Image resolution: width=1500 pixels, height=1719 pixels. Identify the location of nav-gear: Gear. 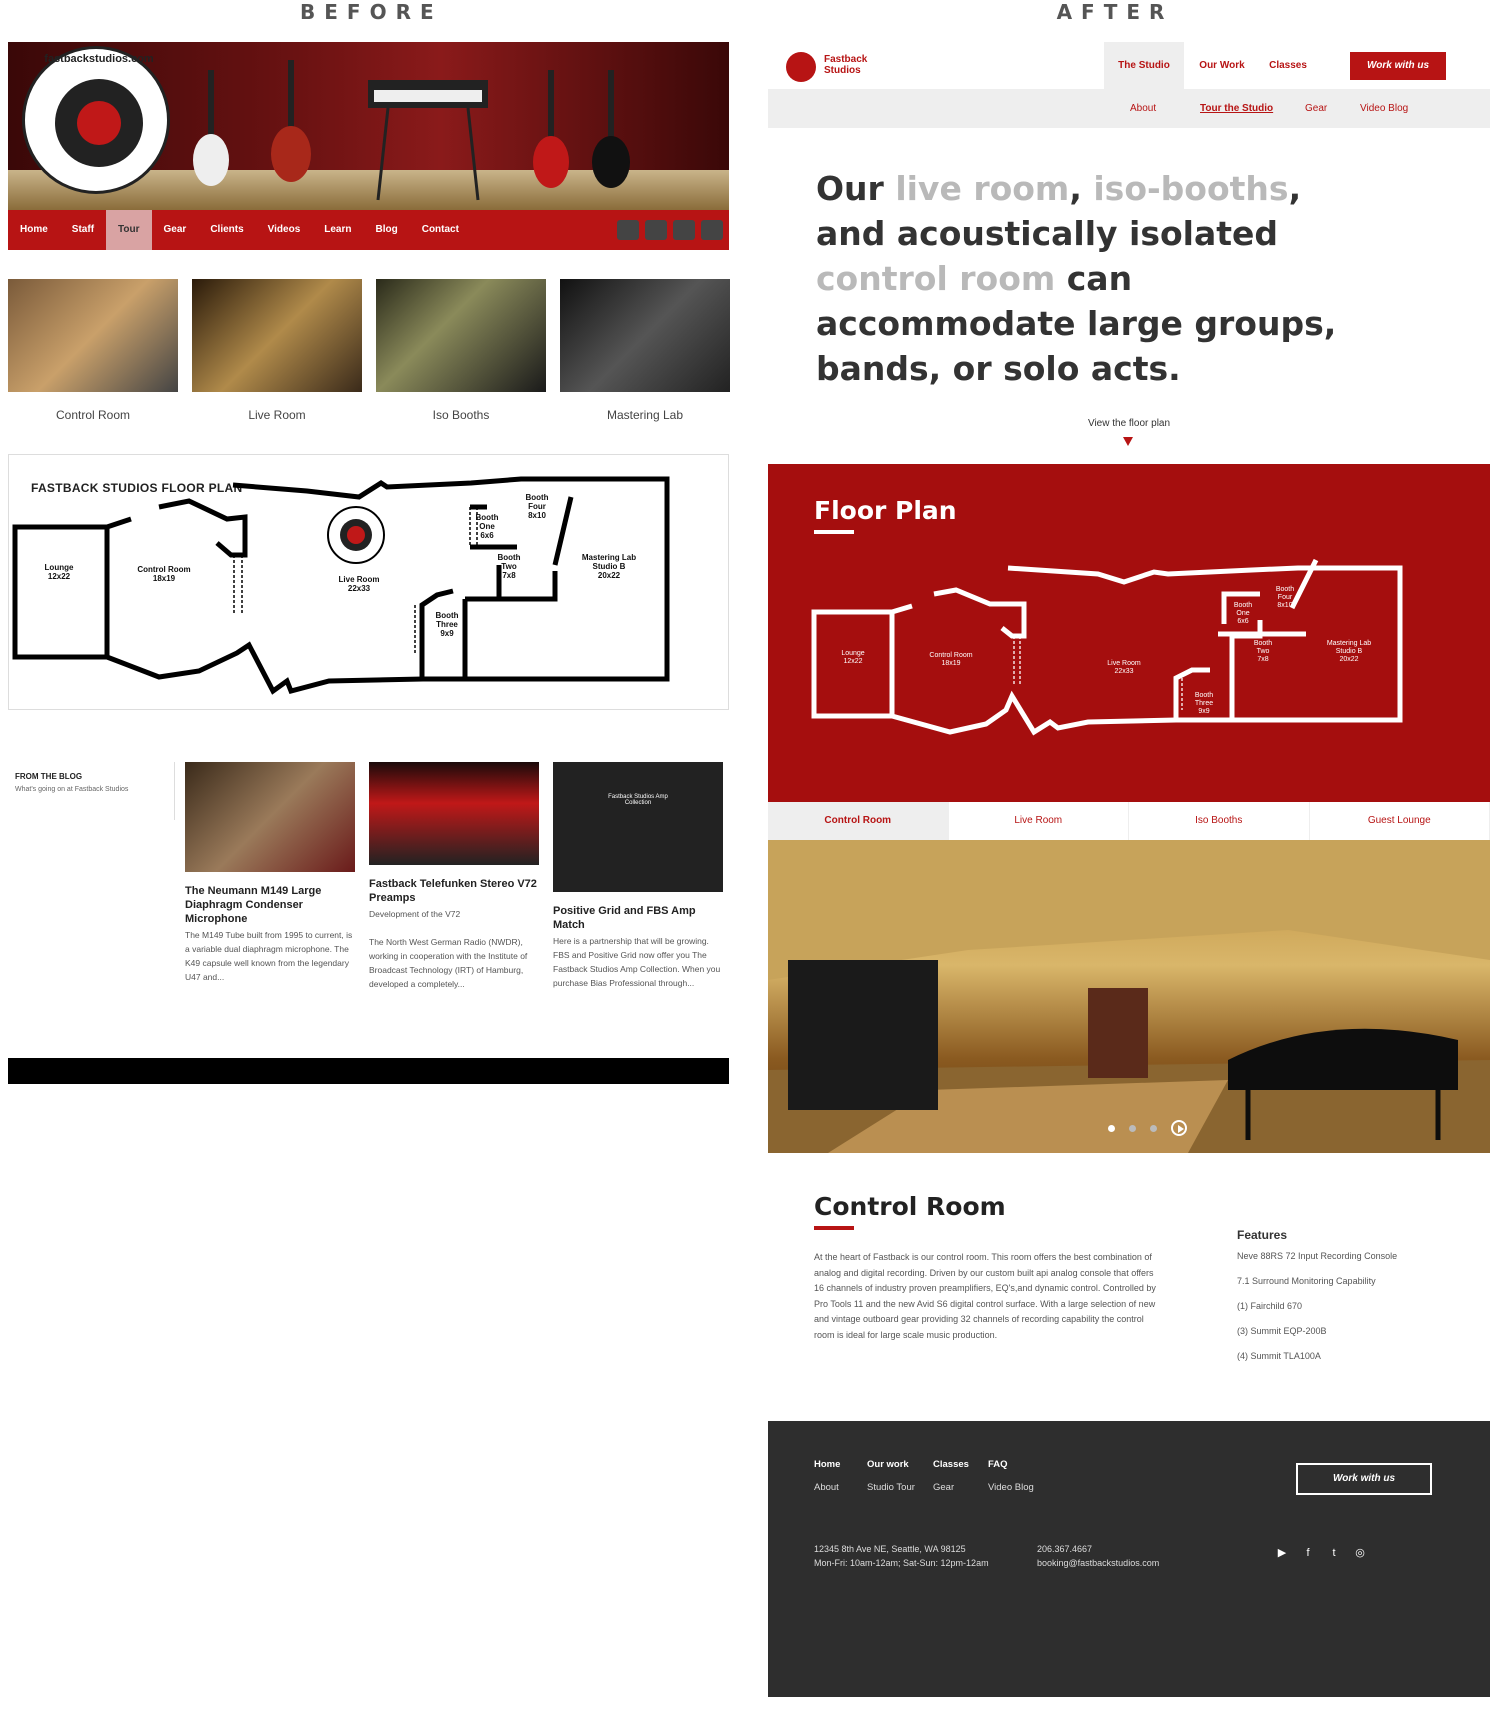
(175, 230).